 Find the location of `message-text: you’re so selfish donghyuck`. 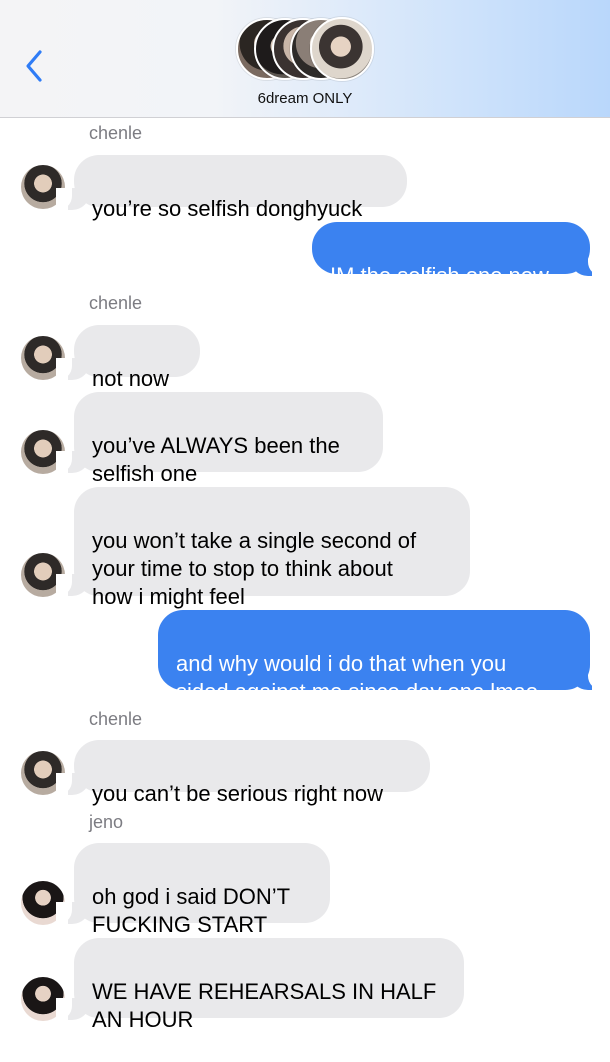

message-text: you’re so selfish donghyuck is located at coordinates (227, 208).